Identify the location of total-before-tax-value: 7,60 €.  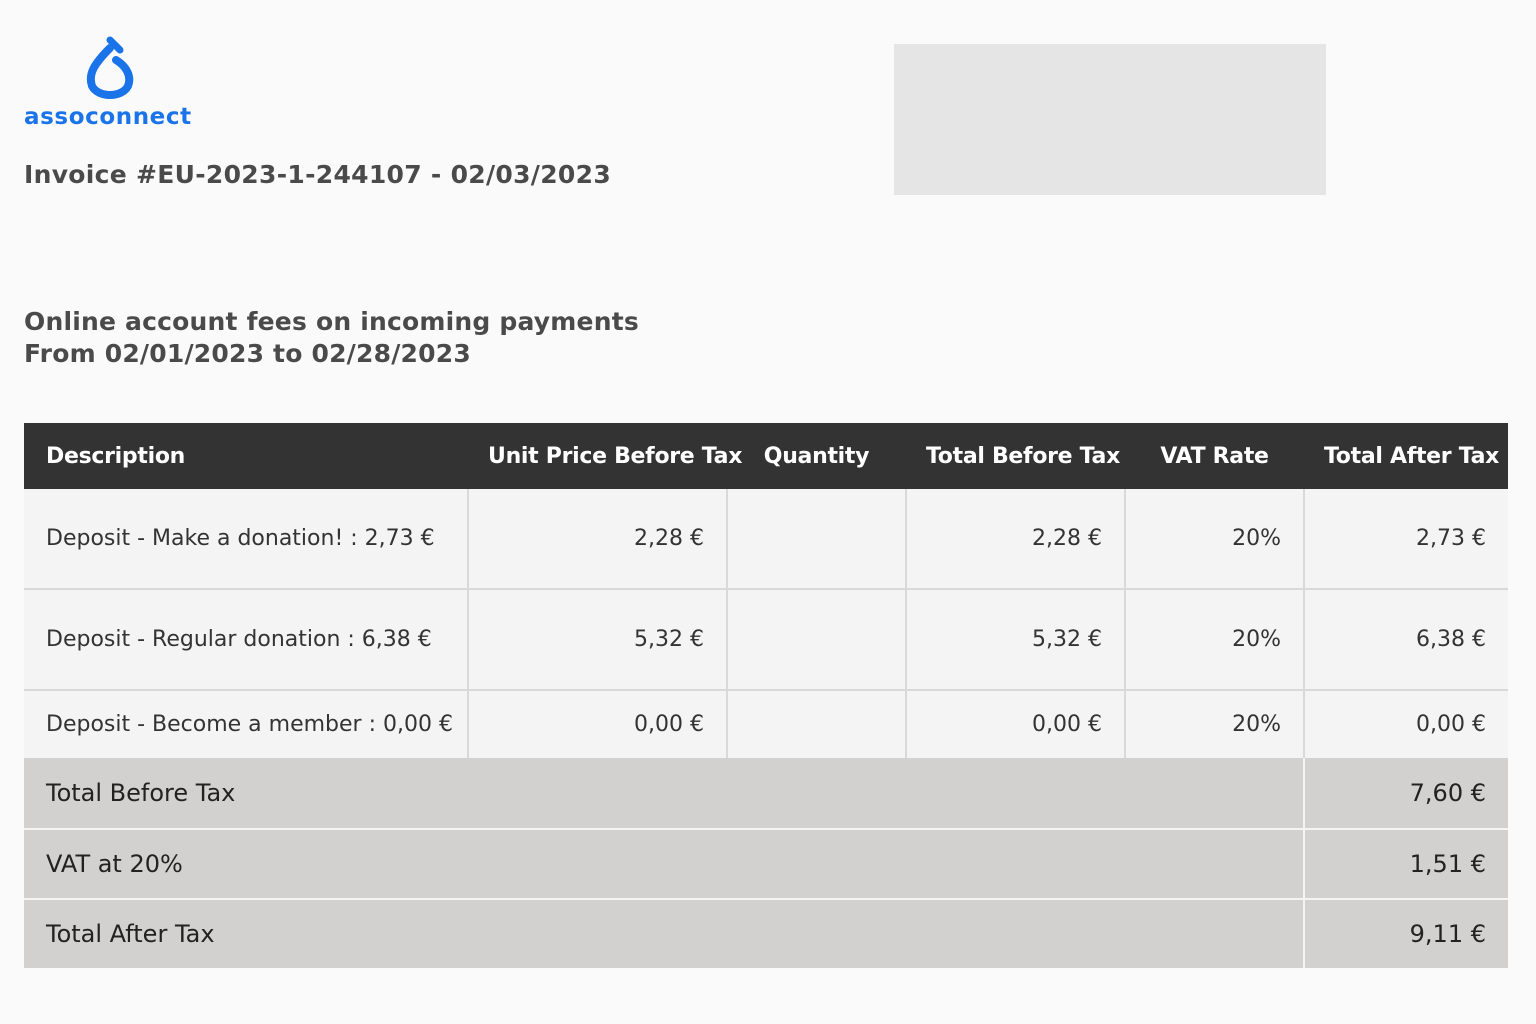
(1405, 793).